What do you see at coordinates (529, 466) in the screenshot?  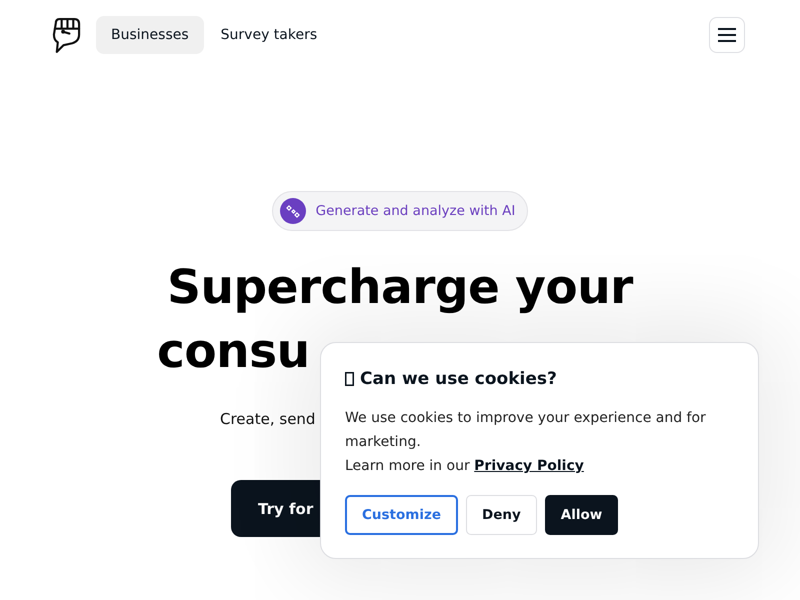 I see `privacy-policy-link: Privacy Policy` at bounding box center [529, 466].